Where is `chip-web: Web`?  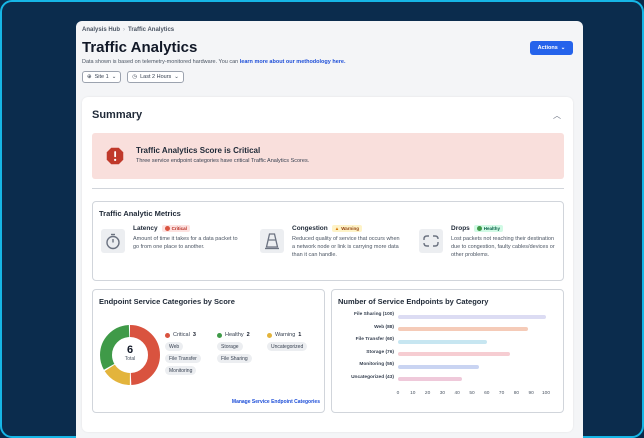 chip-web: Web is located at coordinates (174, 346).